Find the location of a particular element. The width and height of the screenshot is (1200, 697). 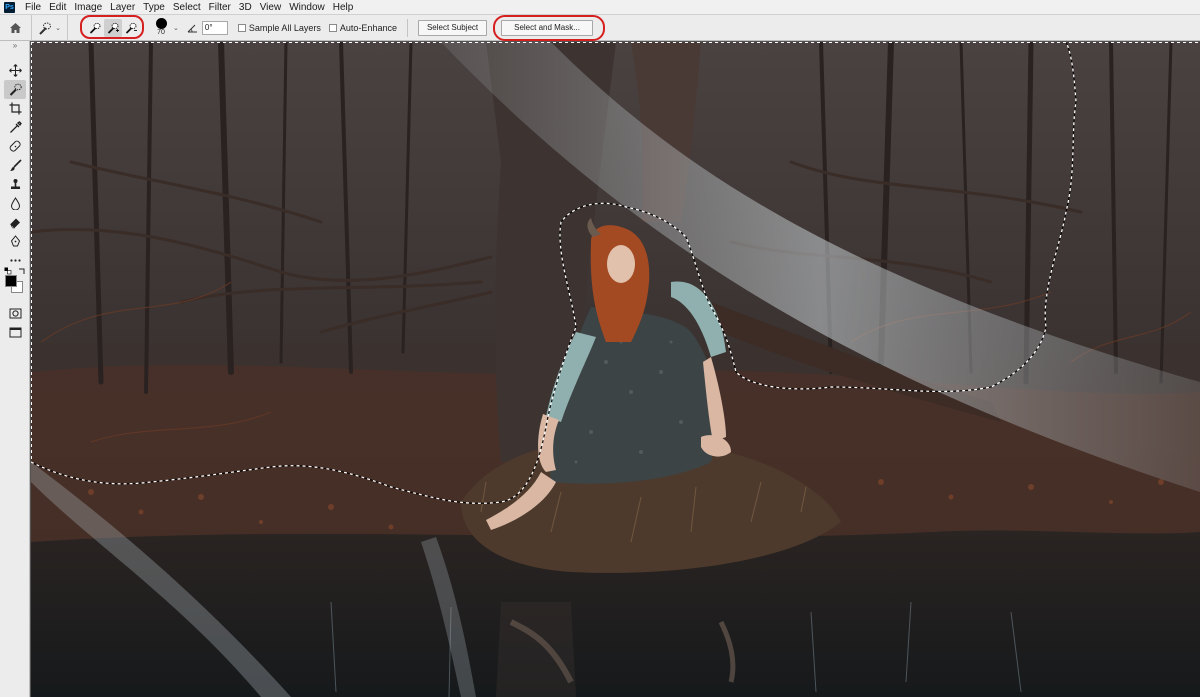

auto-enhance-checkbox is located at coordinates (332, 27).